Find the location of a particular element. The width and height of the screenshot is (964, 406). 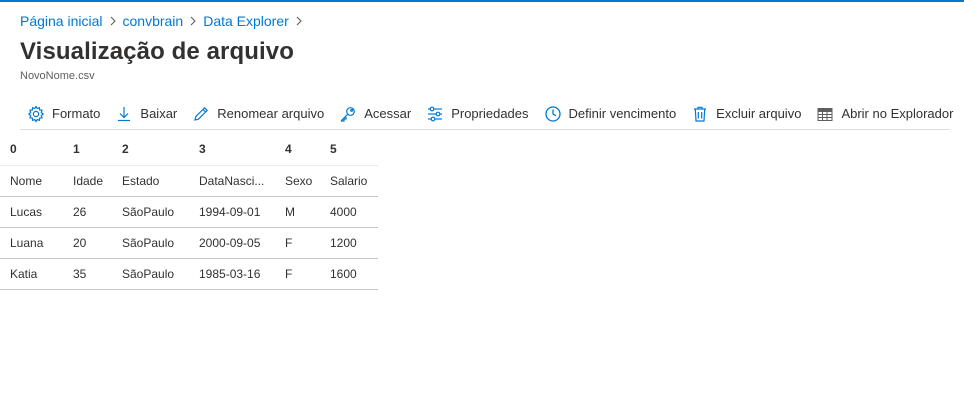

rename-file-button-label: Renomear arquivo is located at coordinates (271, 113).